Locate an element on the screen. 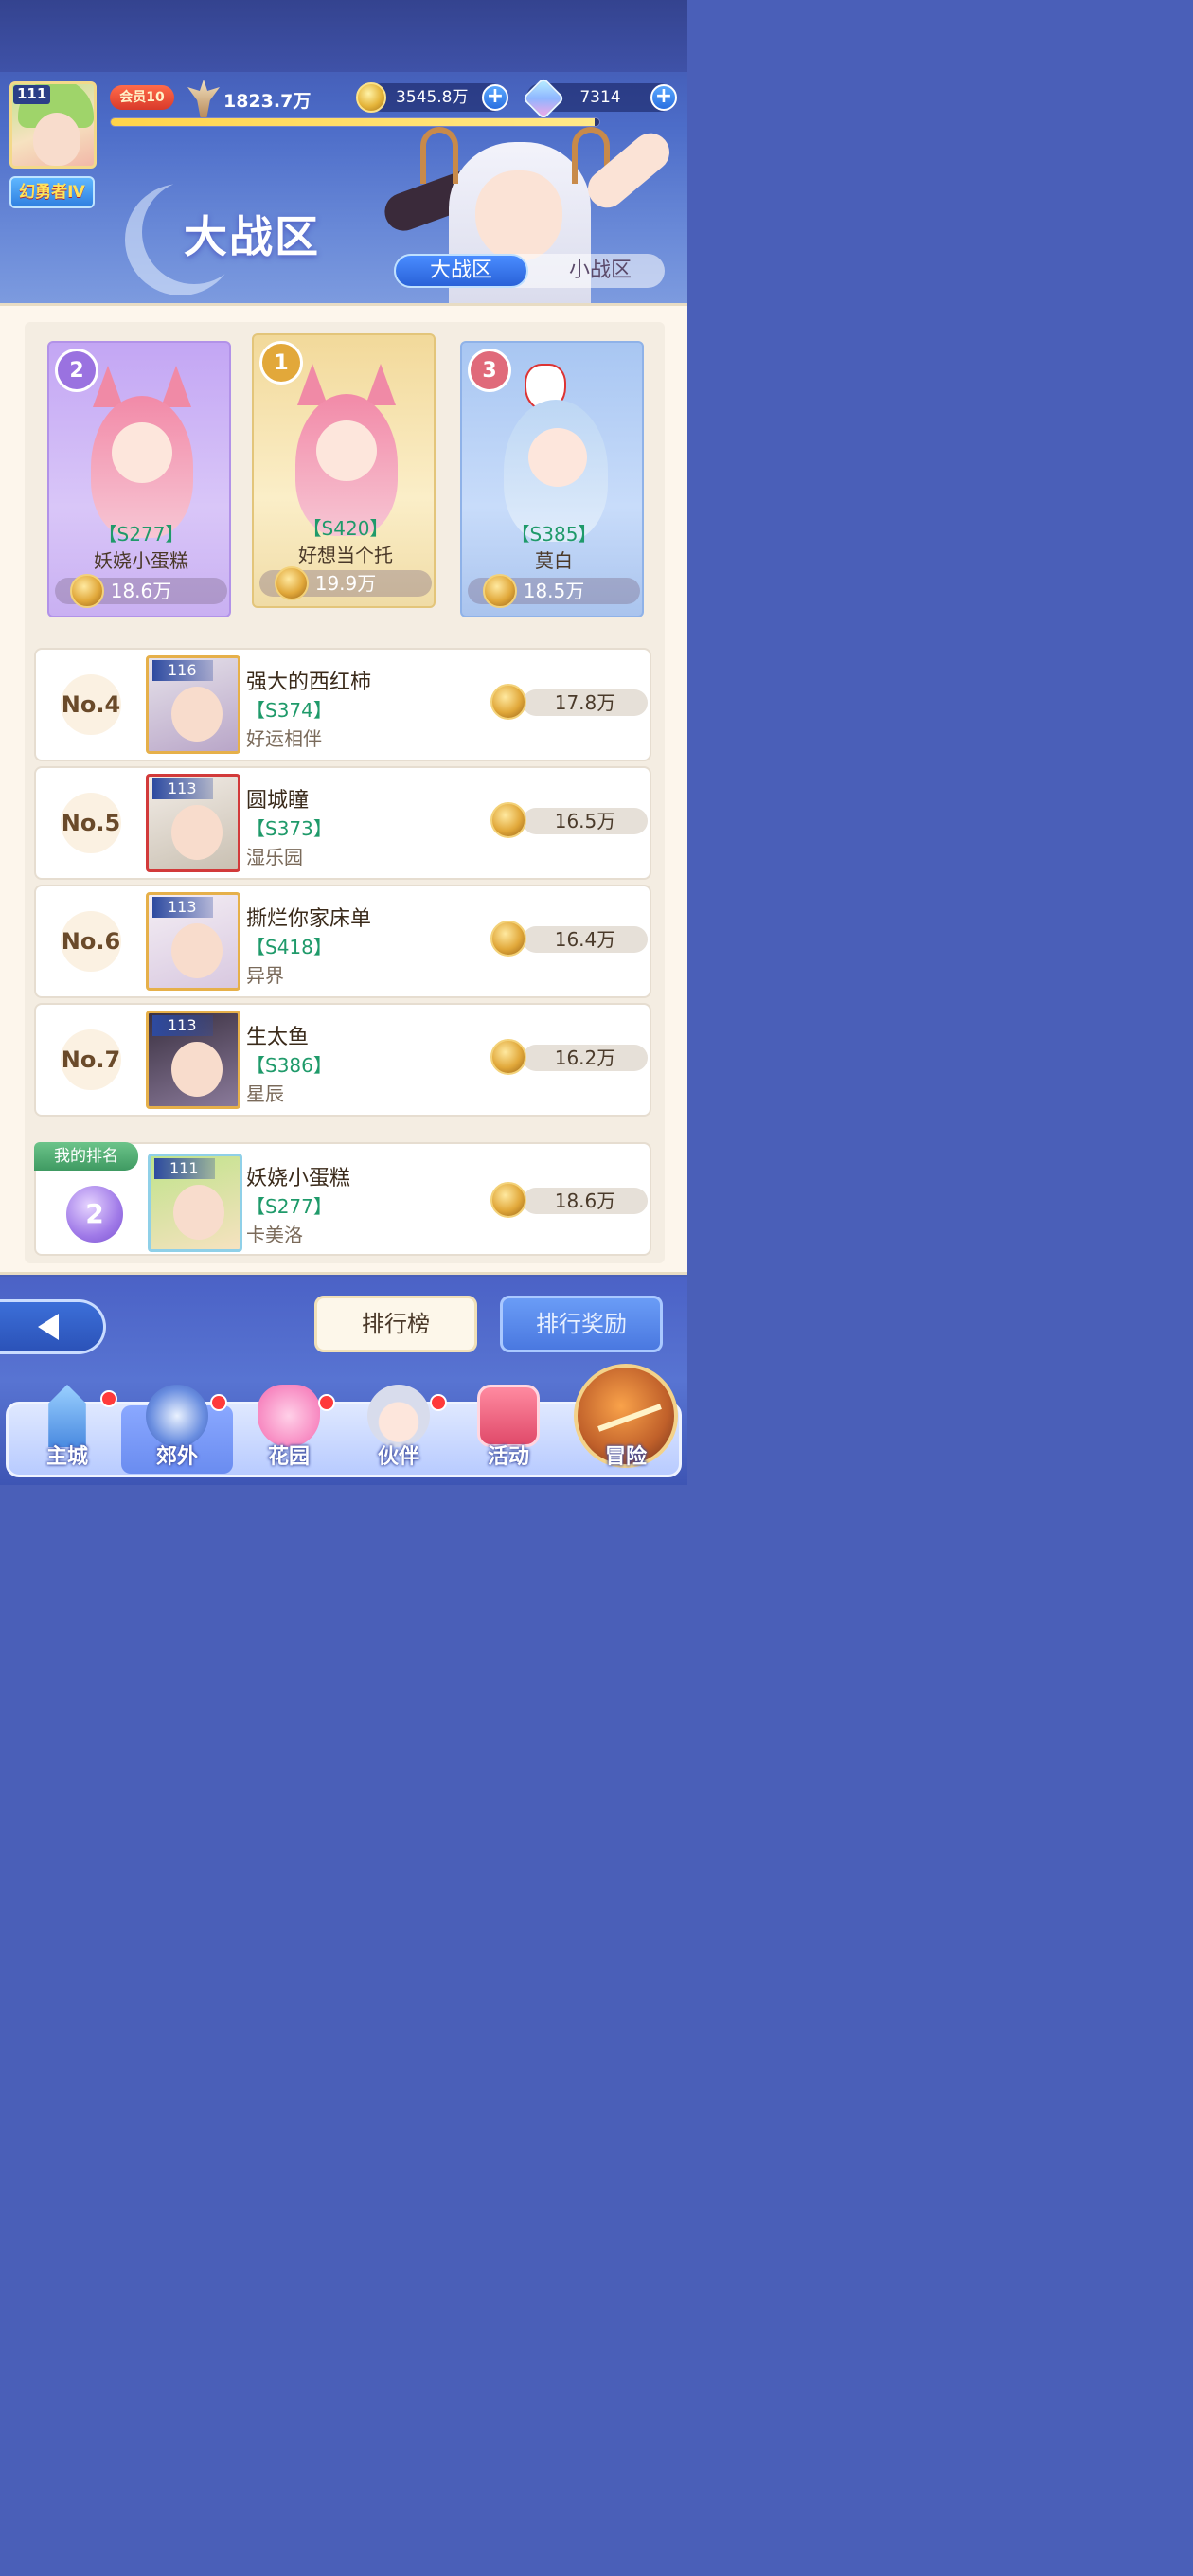  nav-label: 主城 is located at coordinates (66, 1457).